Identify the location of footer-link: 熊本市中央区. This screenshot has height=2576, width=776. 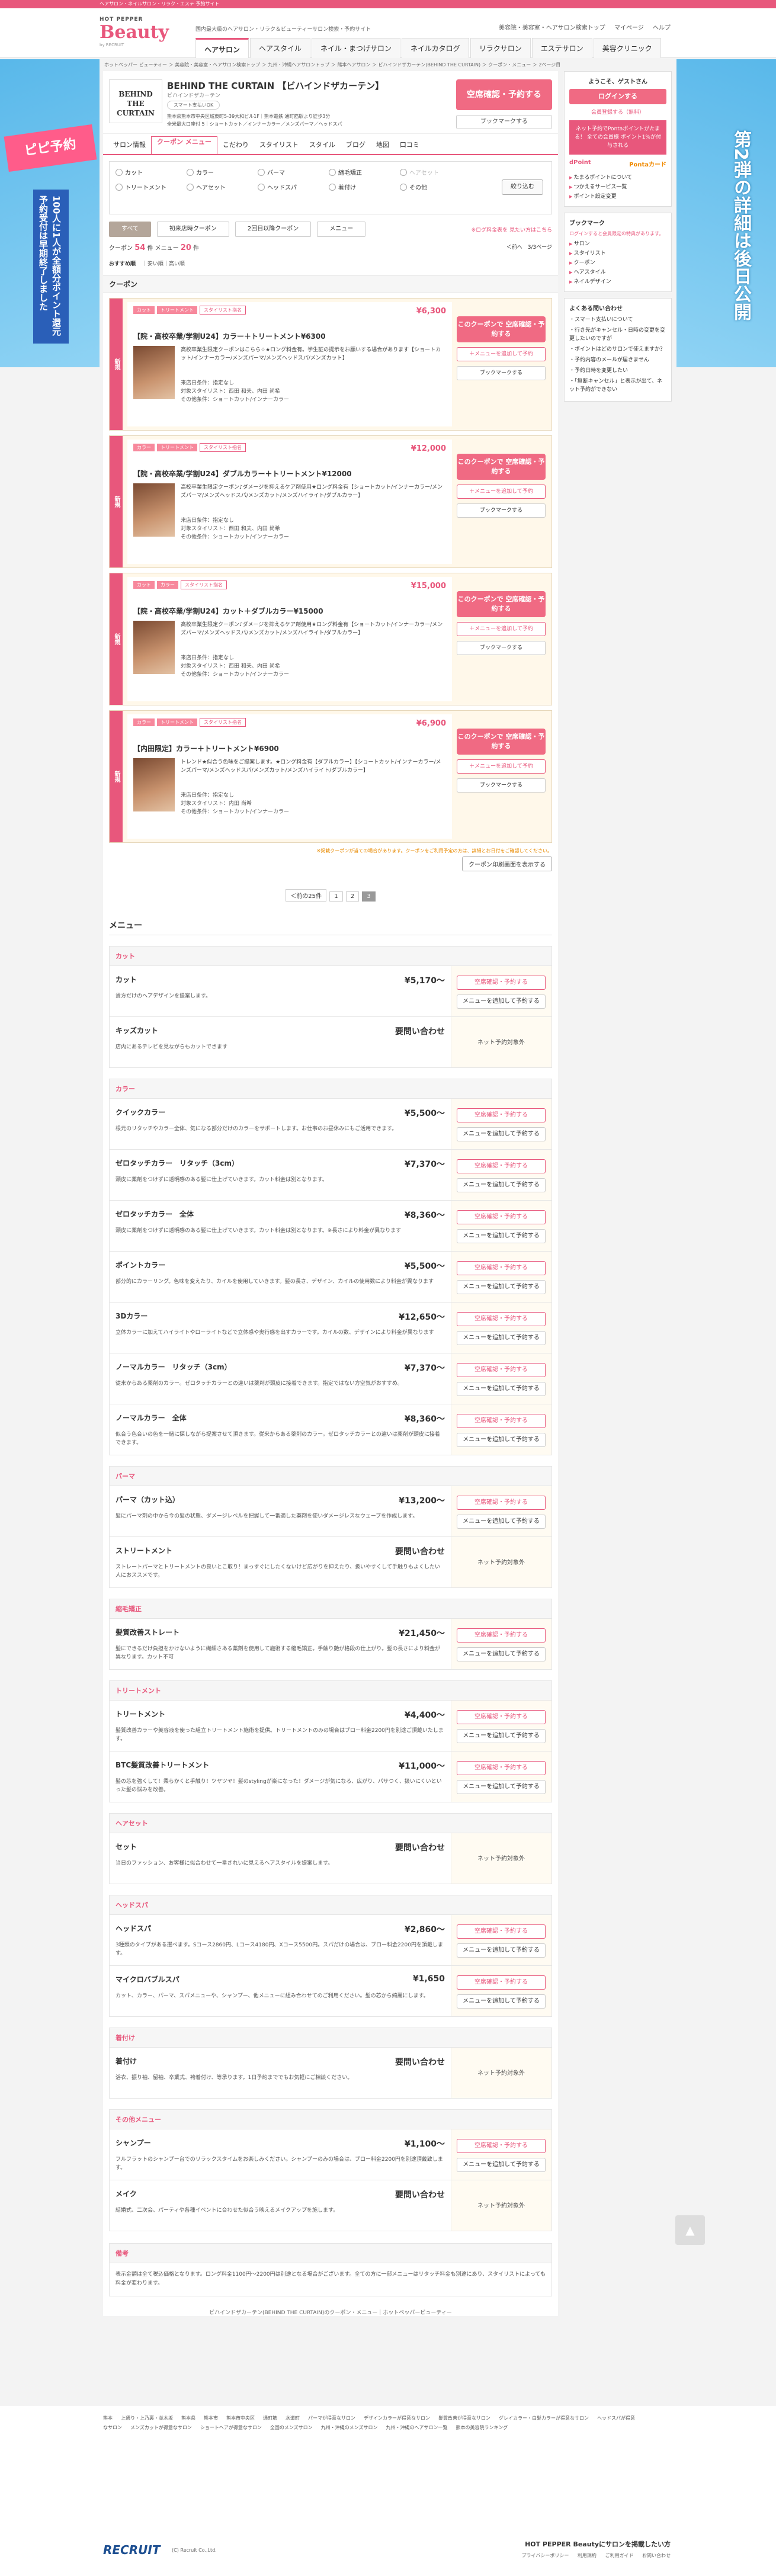
(240, 2418).